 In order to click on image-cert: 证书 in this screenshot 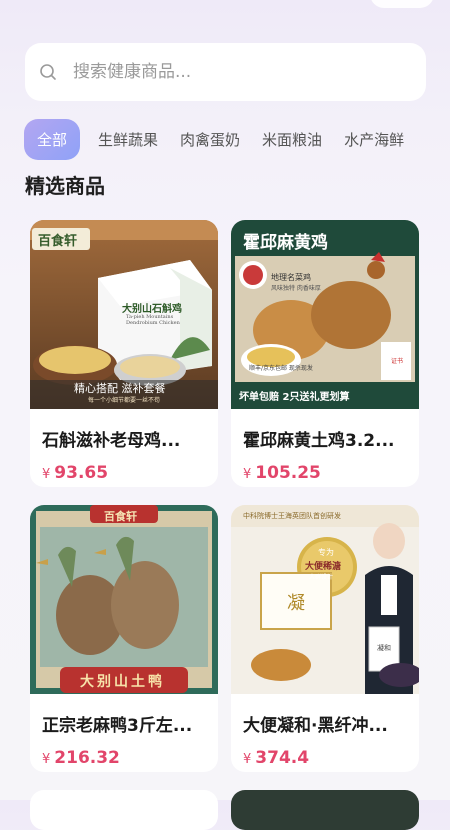, I will do `click(397, 361)`.